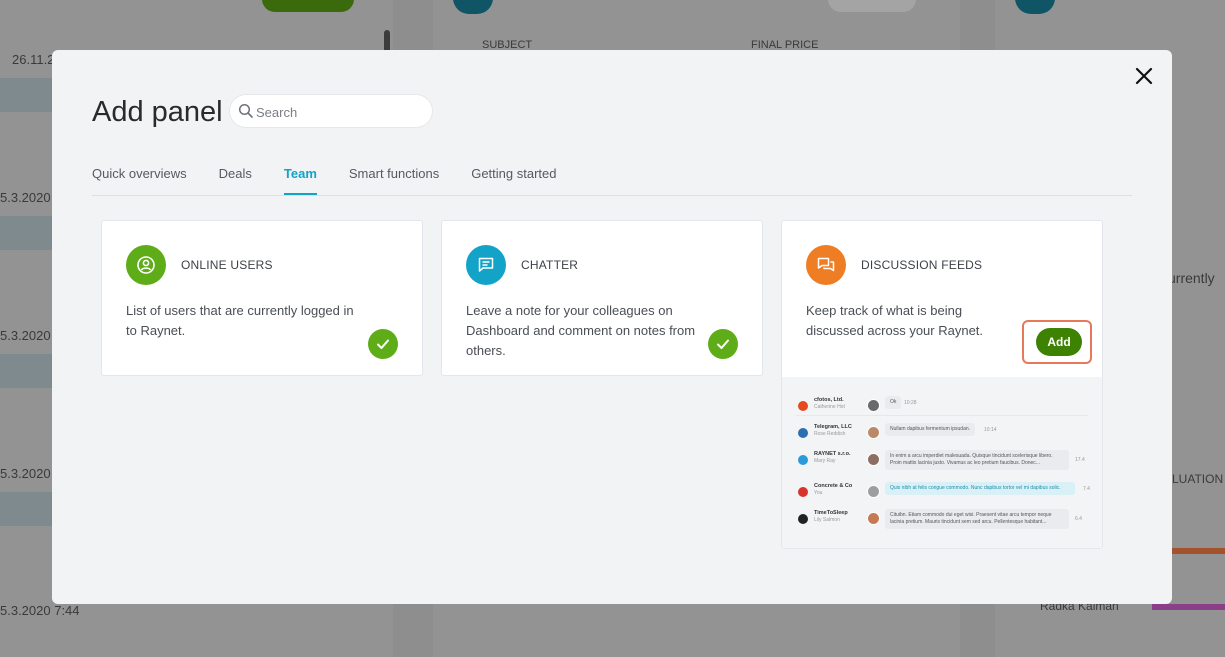 This screenshot has width=1225, height=657. I want to click on tab-quick-overviews: Quick overviews, so click(139, 180).